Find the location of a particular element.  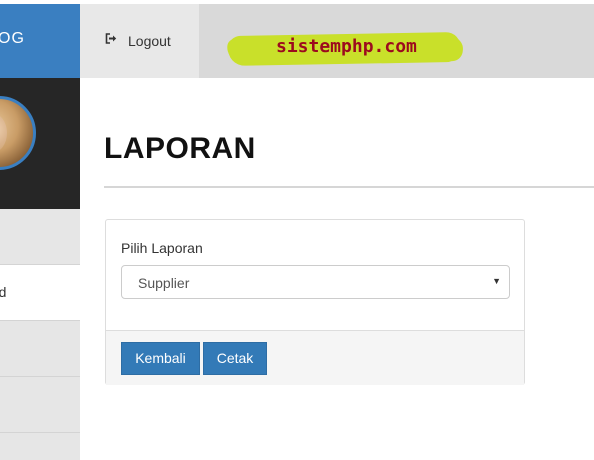

sidebar: OG rd is located at coordinates (40, 232).